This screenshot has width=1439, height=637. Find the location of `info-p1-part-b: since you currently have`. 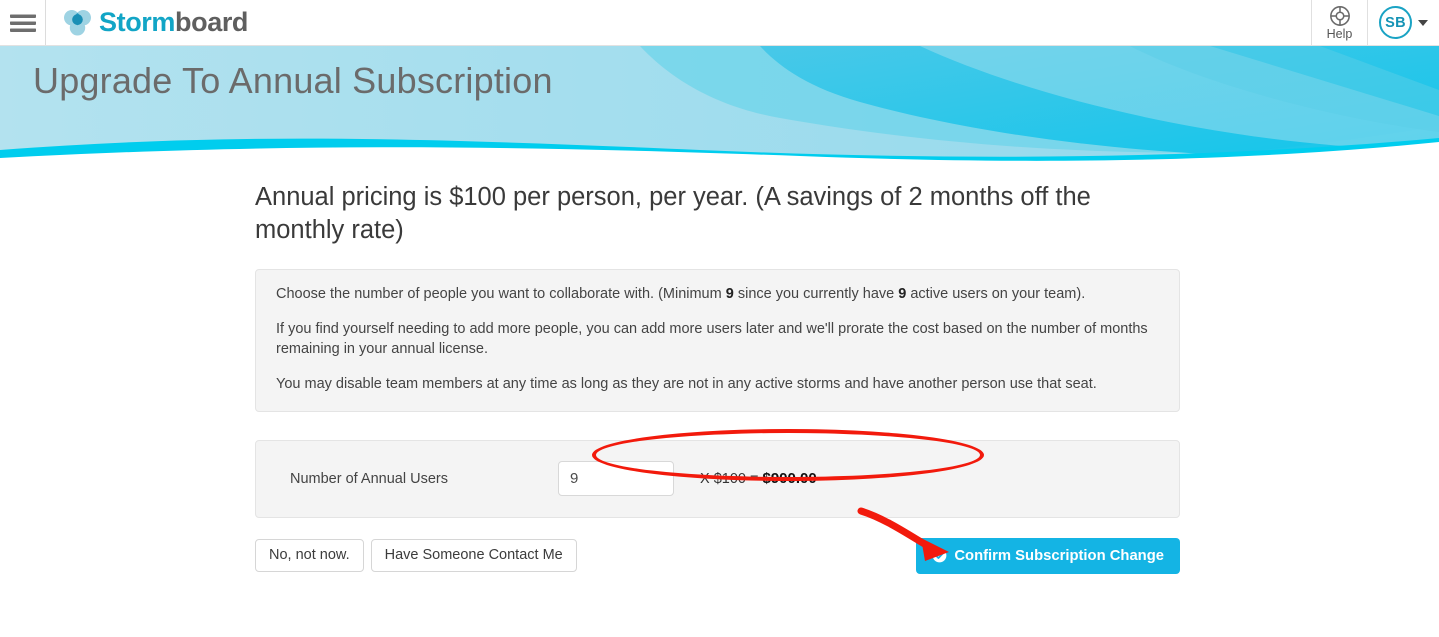

info-p1-part-b: since you currently have is located at coordinates (816, 294).